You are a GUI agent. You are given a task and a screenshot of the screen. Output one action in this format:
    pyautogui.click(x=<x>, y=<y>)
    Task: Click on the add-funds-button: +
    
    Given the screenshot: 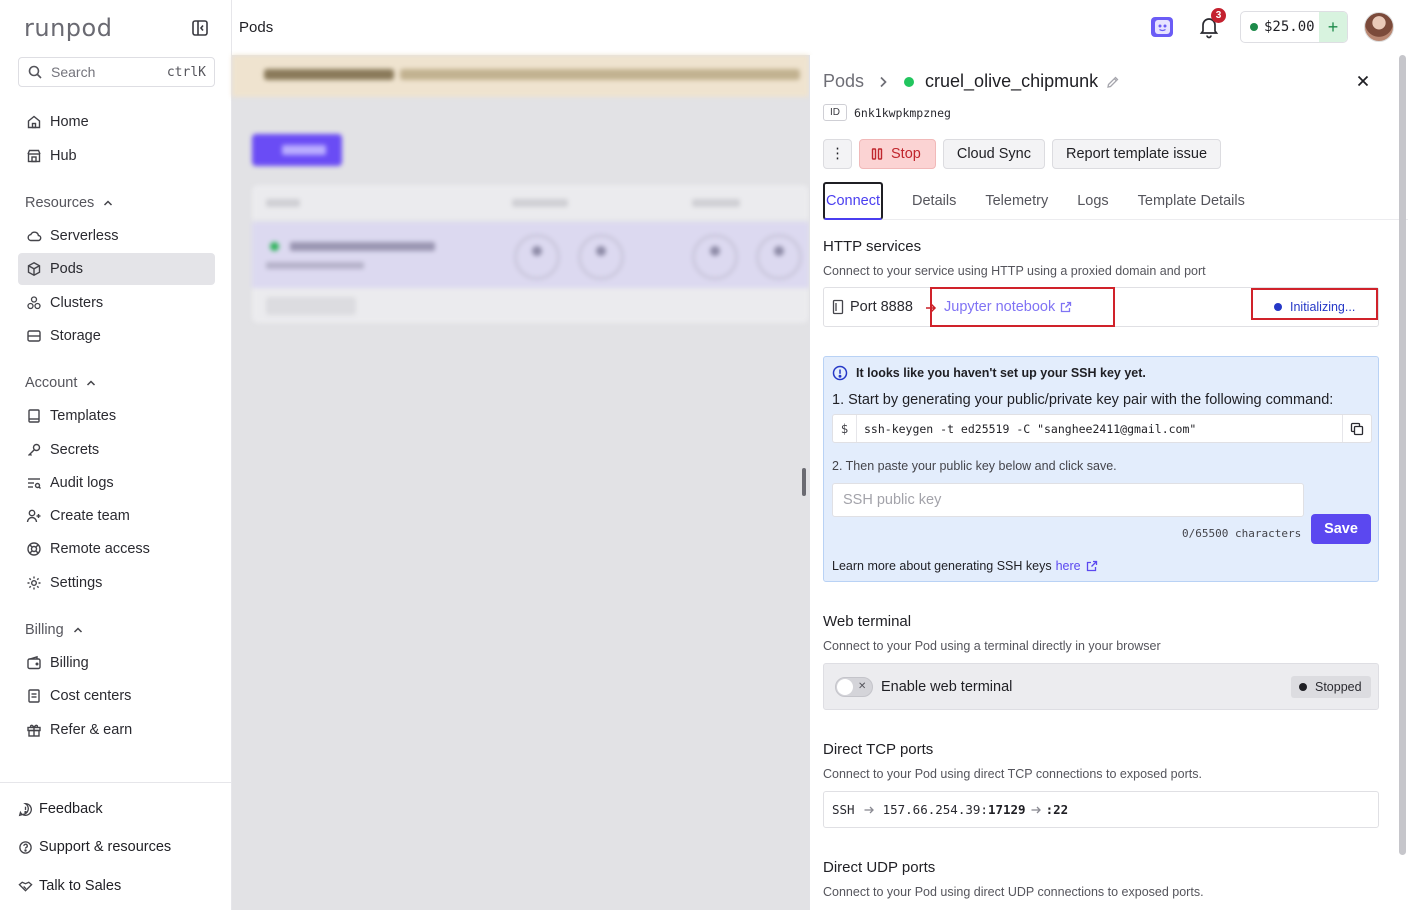 What is the action you would take?
    pyautogui.click(x=1333, y=27)
    